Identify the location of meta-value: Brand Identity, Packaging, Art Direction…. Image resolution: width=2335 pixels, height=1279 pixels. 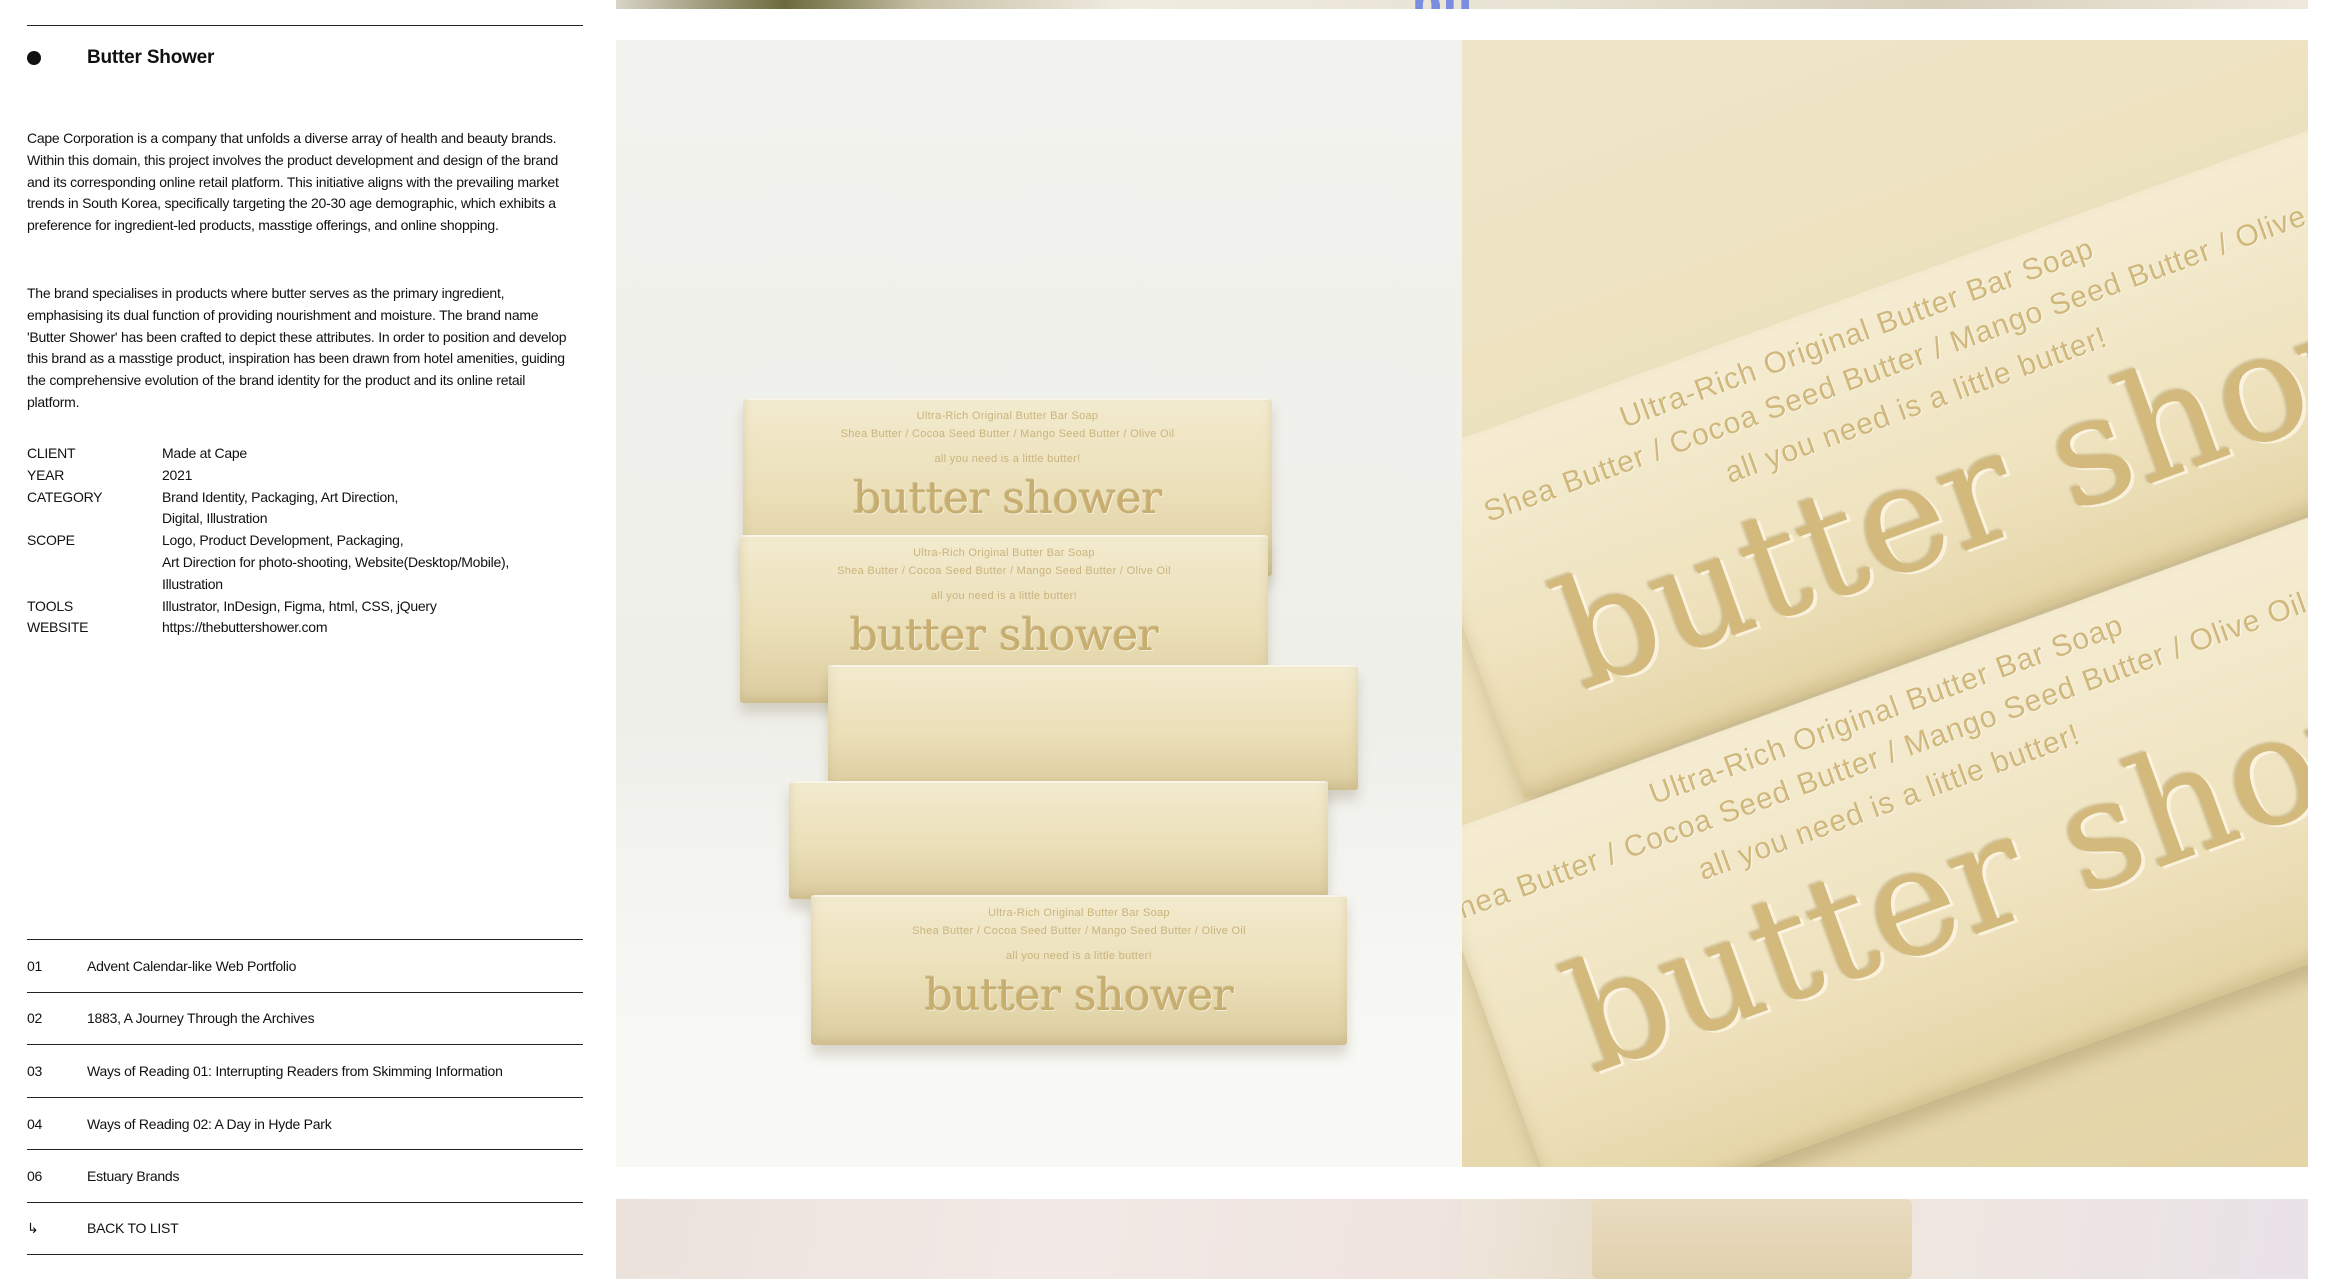
(280, 507).